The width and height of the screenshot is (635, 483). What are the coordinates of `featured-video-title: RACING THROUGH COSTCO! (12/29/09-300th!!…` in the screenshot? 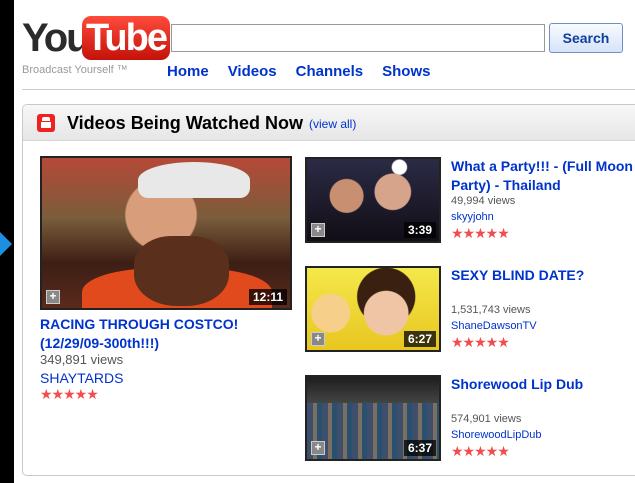 It's located at (172, 334).